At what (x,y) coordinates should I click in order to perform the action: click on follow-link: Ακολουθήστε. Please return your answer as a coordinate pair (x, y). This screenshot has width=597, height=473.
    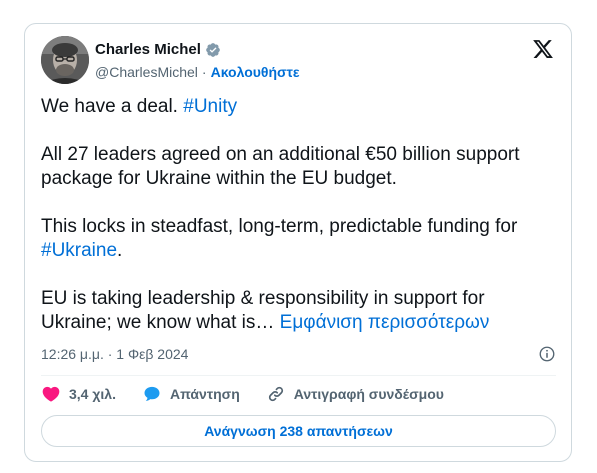
    Looking at the image, I should click on (255, 72).